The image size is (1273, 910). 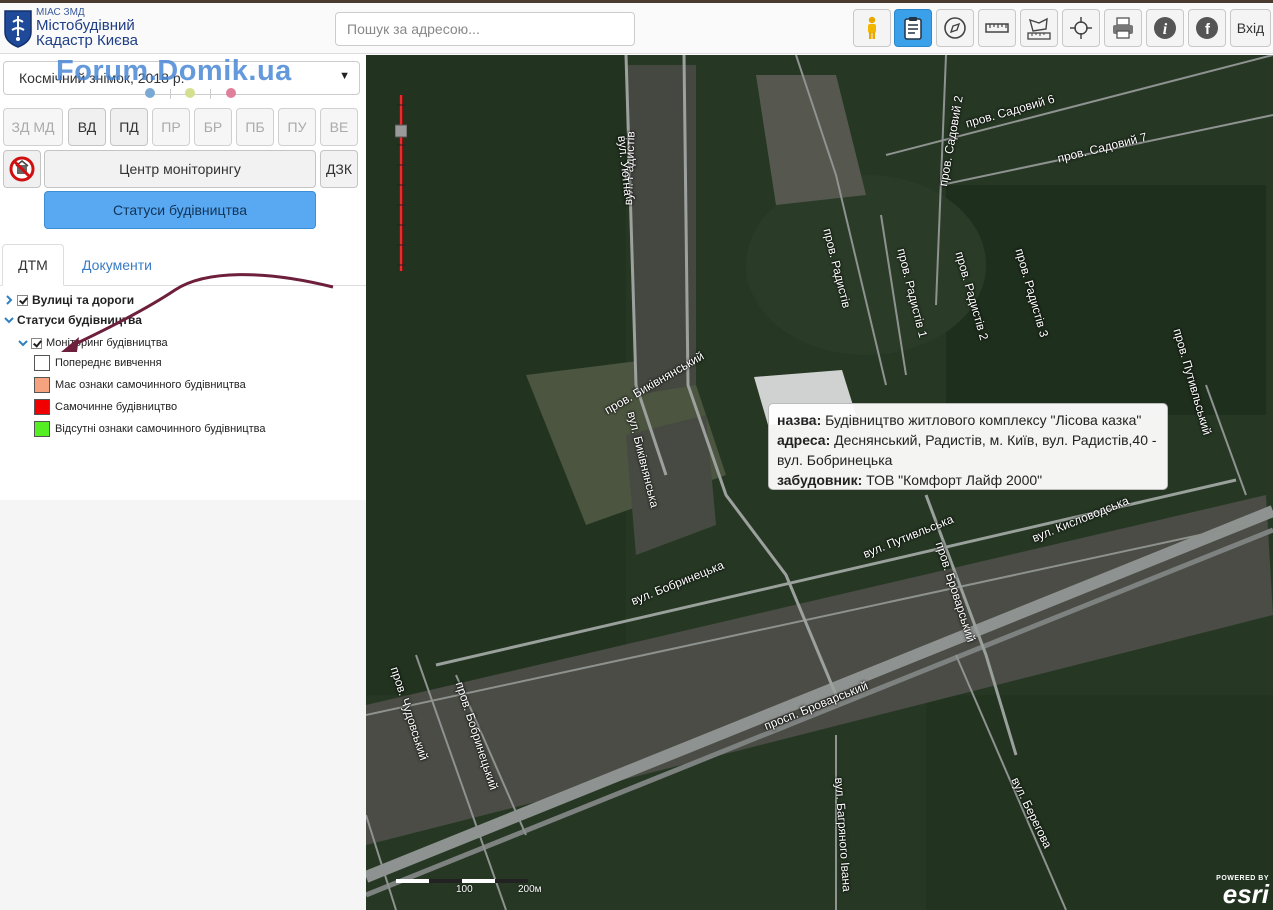 I want to click on no-construction-button, so click(x=22, y=169).